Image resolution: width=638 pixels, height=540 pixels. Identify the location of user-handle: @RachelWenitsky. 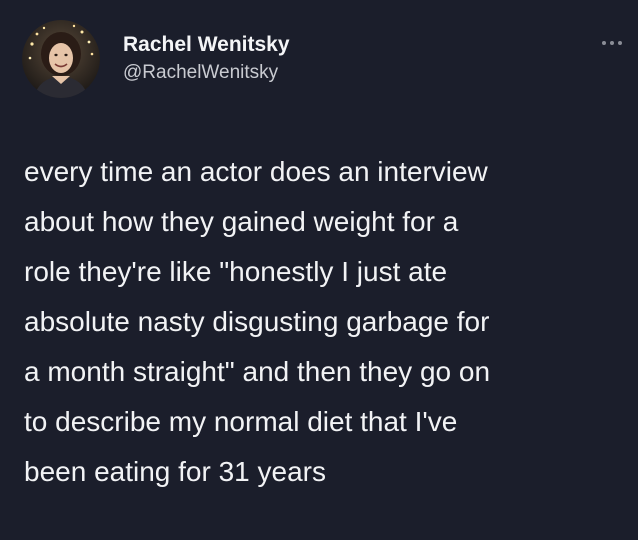
(200, 73).